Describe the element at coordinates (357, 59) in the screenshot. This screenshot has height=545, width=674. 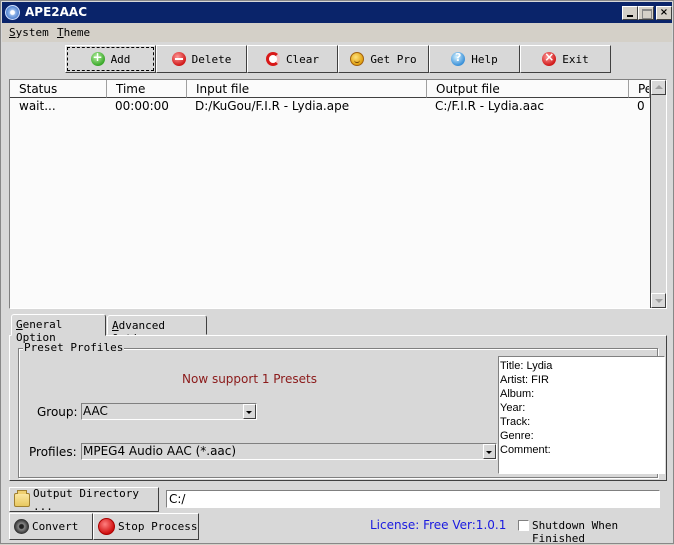
I see `smiley-icon` at that location.